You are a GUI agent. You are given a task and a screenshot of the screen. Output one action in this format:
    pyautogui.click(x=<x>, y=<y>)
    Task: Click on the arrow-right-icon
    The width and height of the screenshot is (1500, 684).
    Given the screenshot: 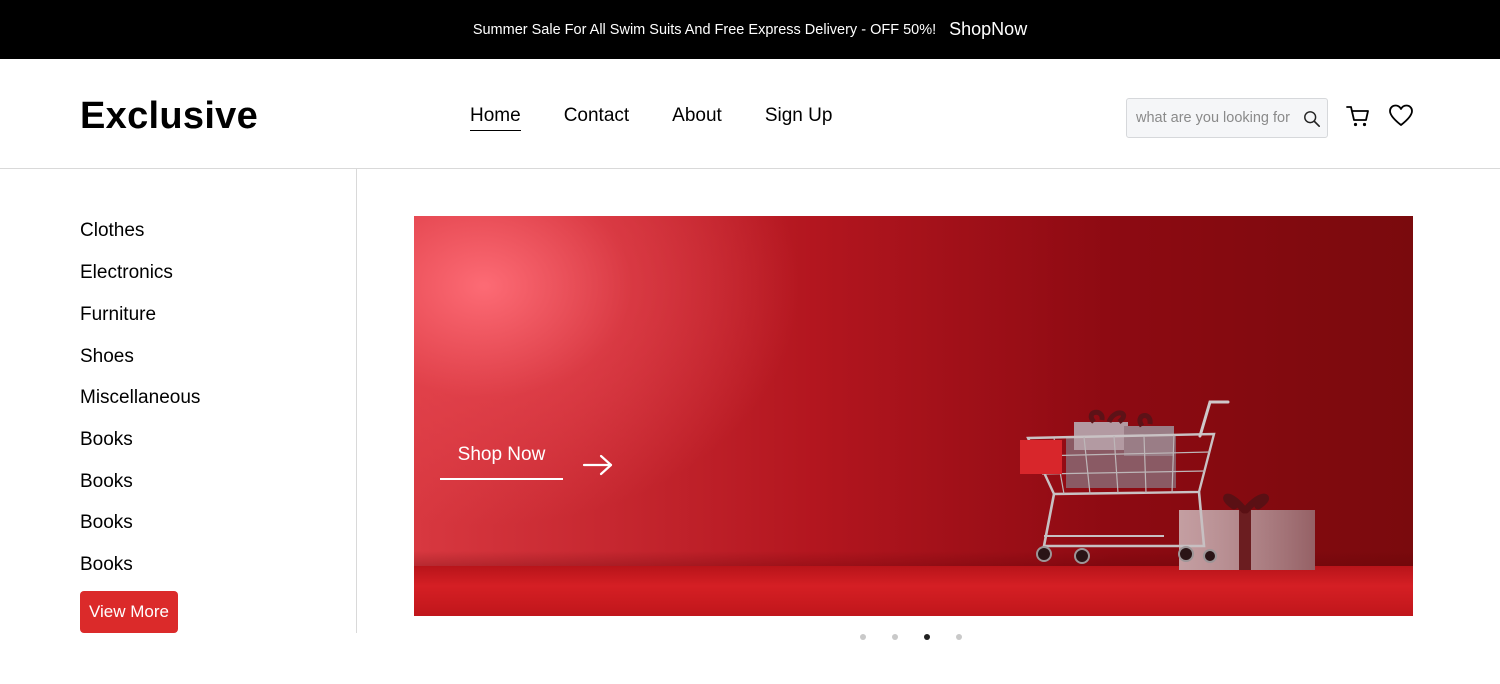 What is the action you would take?
    pyautogui.click(x=598, y=465)
    